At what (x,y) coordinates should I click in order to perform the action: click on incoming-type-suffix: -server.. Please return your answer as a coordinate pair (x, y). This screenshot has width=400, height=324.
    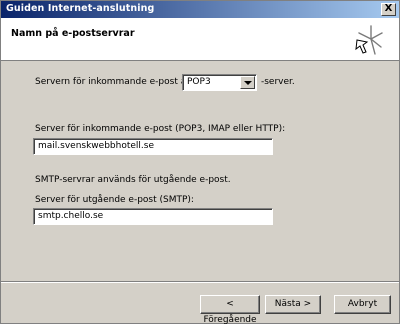
    Looking at the image, I should click on (278, 82).